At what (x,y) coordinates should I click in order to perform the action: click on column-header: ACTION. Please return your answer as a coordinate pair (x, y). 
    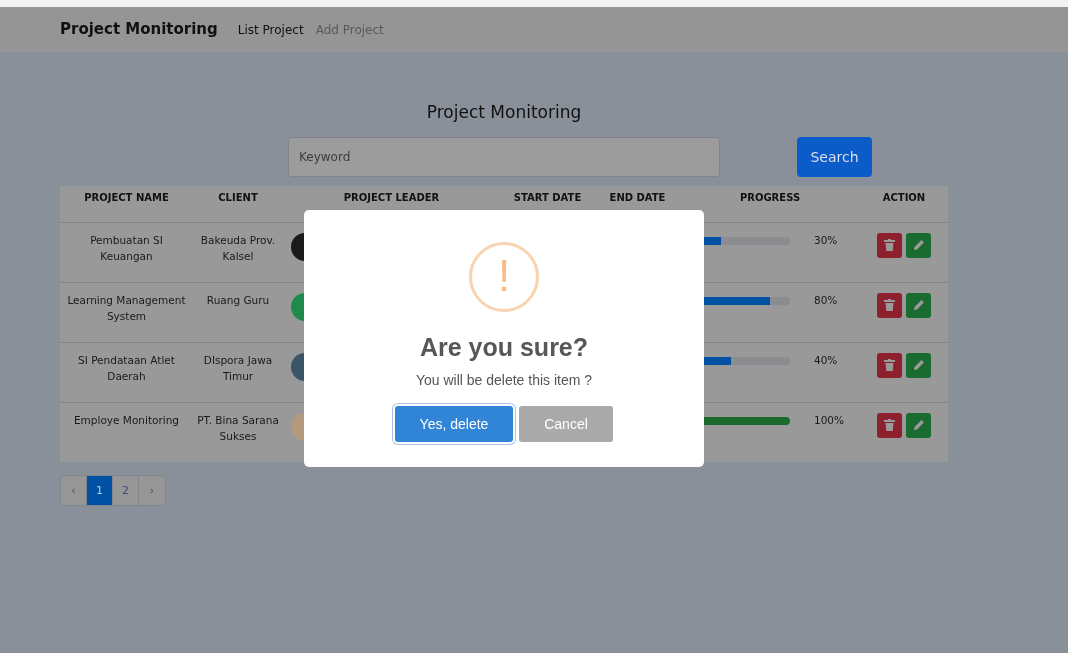
    Looking at the image, I should click on (904, 198).